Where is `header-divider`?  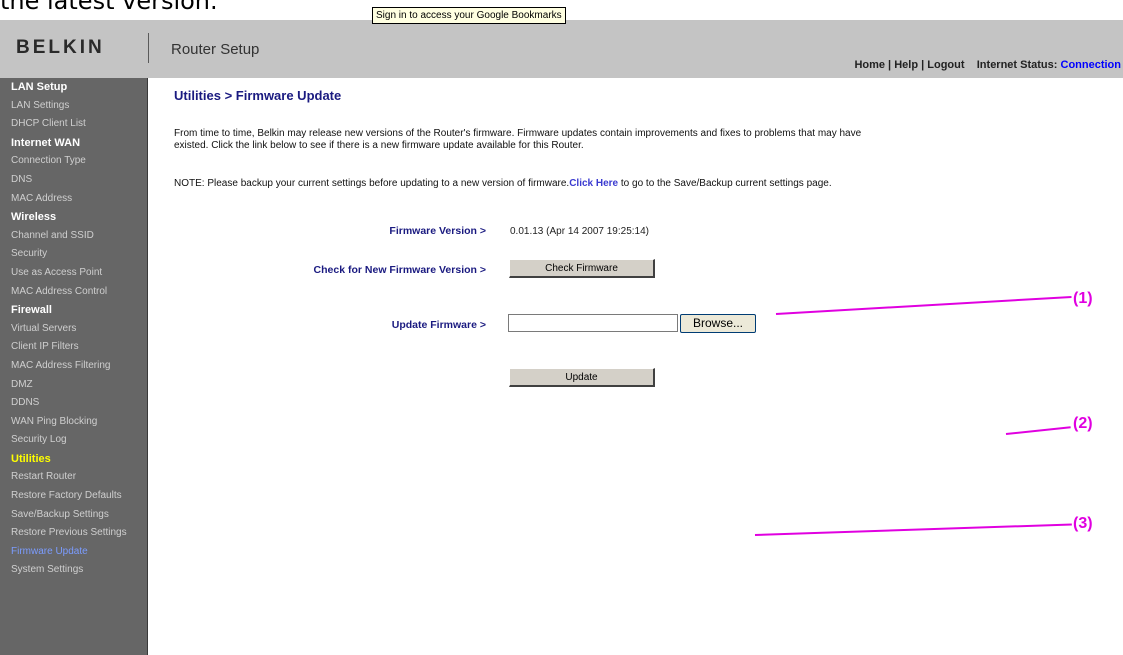 header-divider is located at coordinates (148, 48).